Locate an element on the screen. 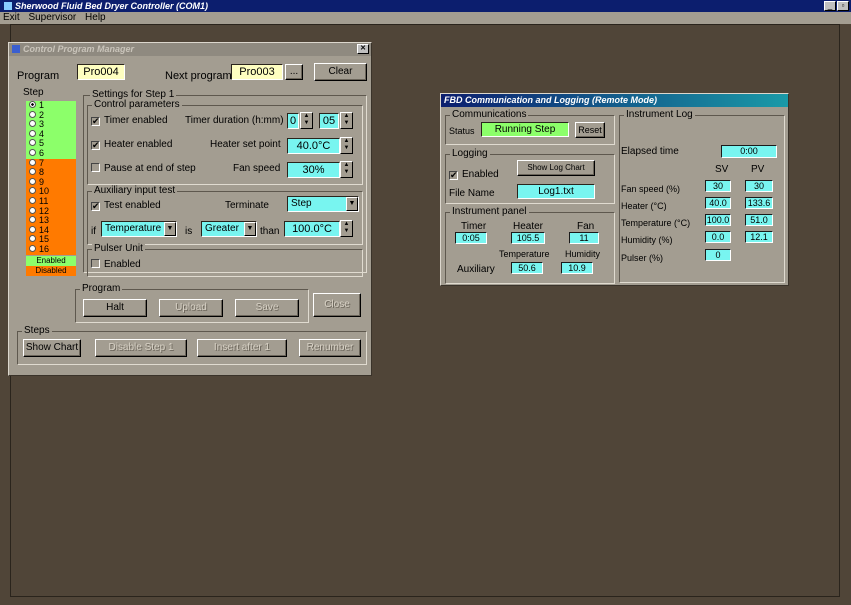  step-radio: 8 is located at coordinates (51, 172).